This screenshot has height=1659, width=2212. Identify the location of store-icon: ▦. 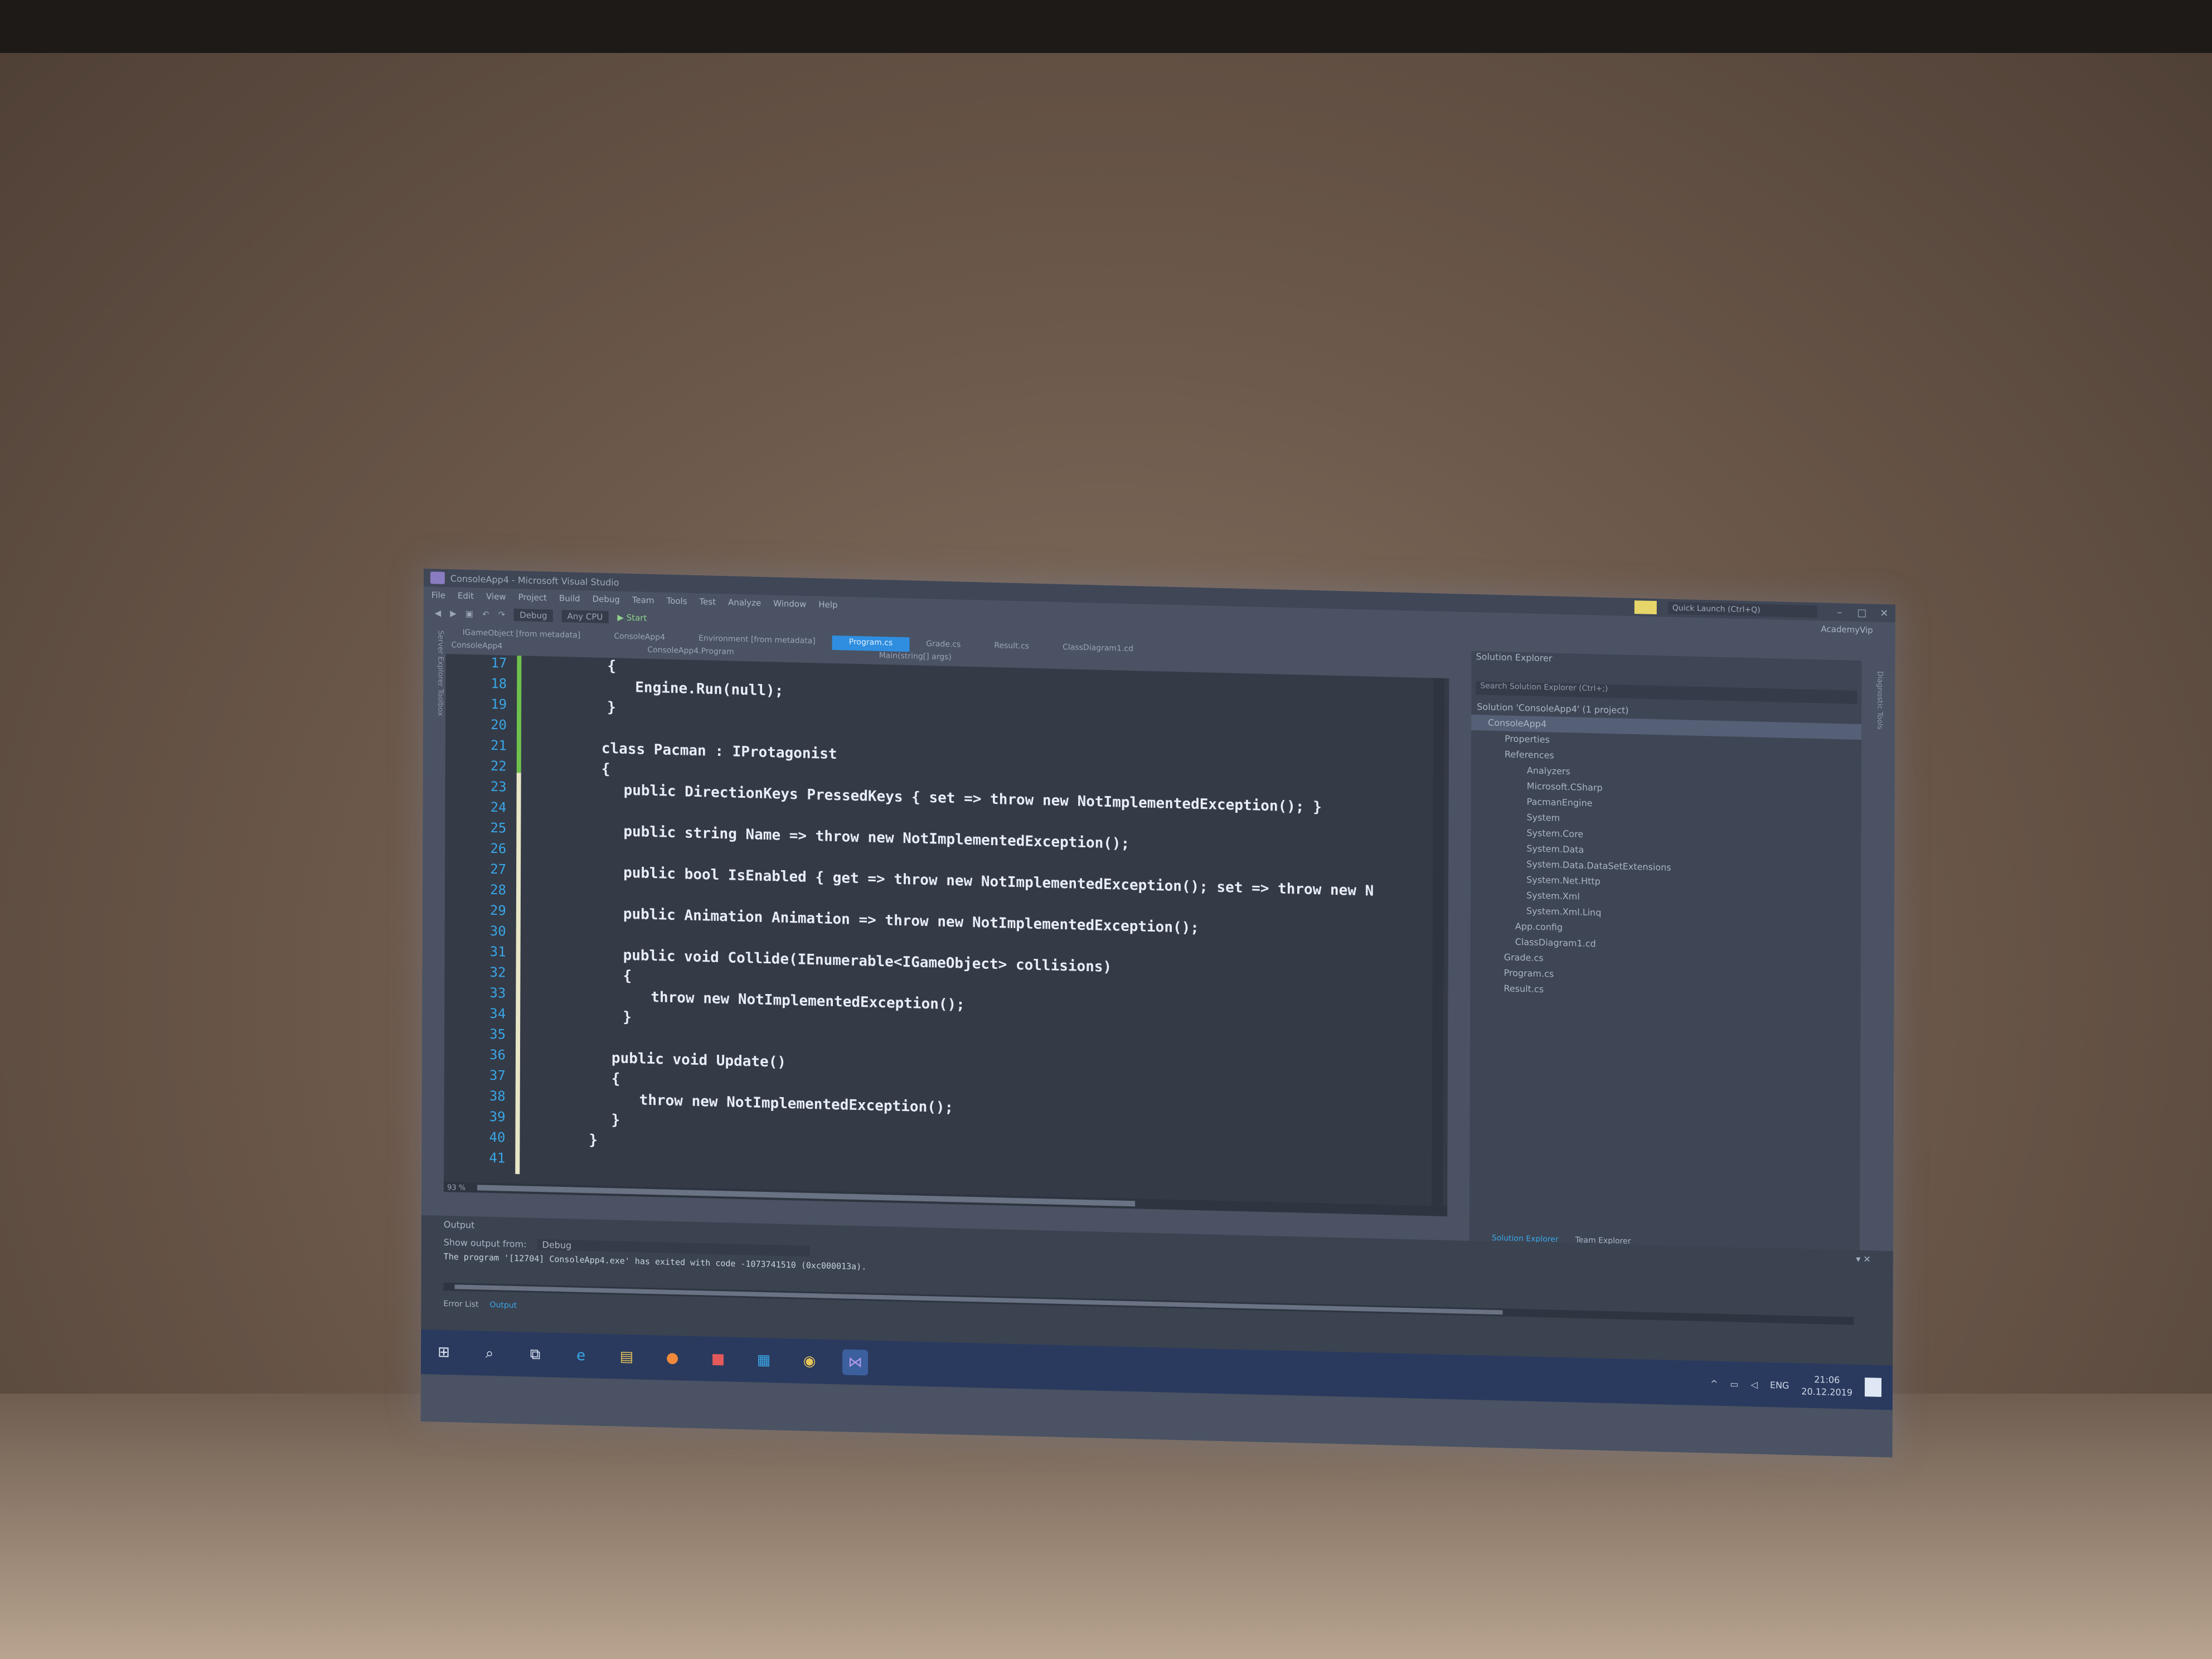
(764, 1360).